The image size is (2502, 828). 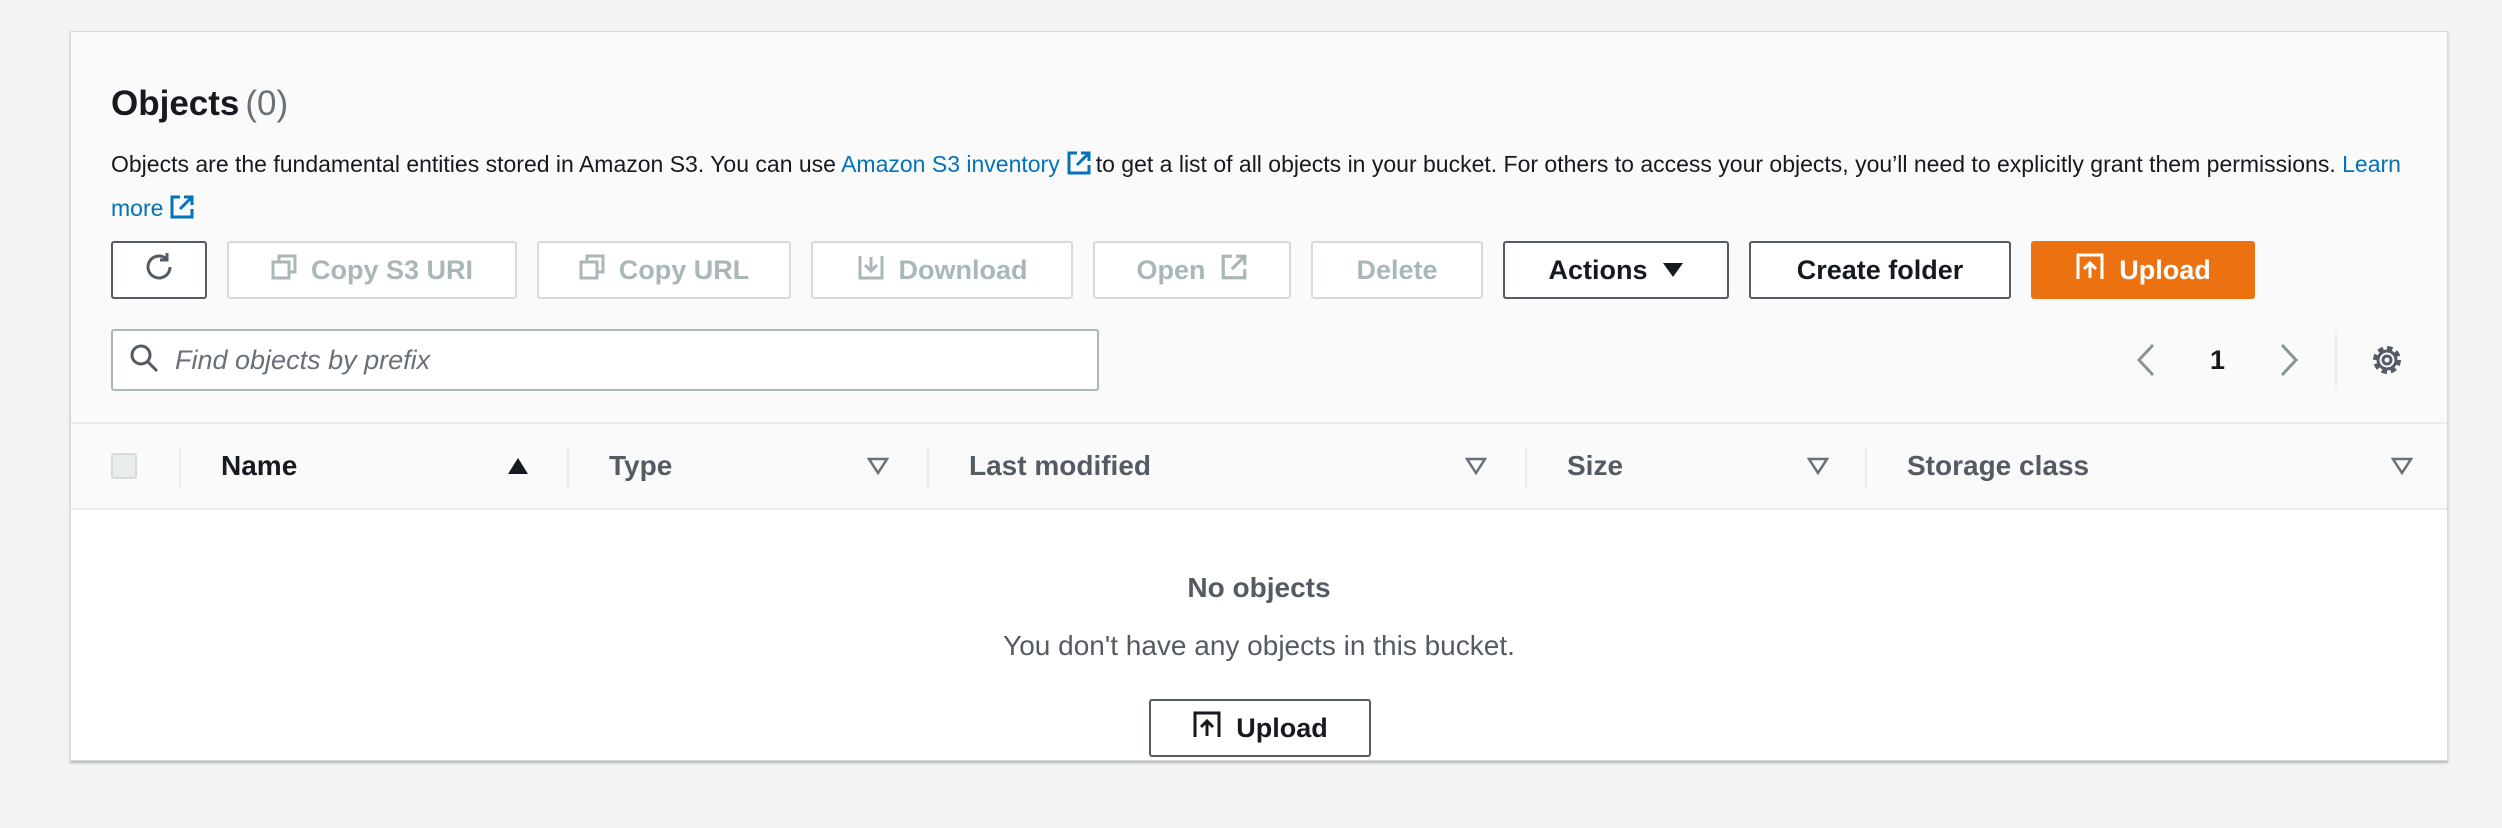 I want to click on s3-inventory-link: Amazon S3 inventory, so click(x=968, y=164).